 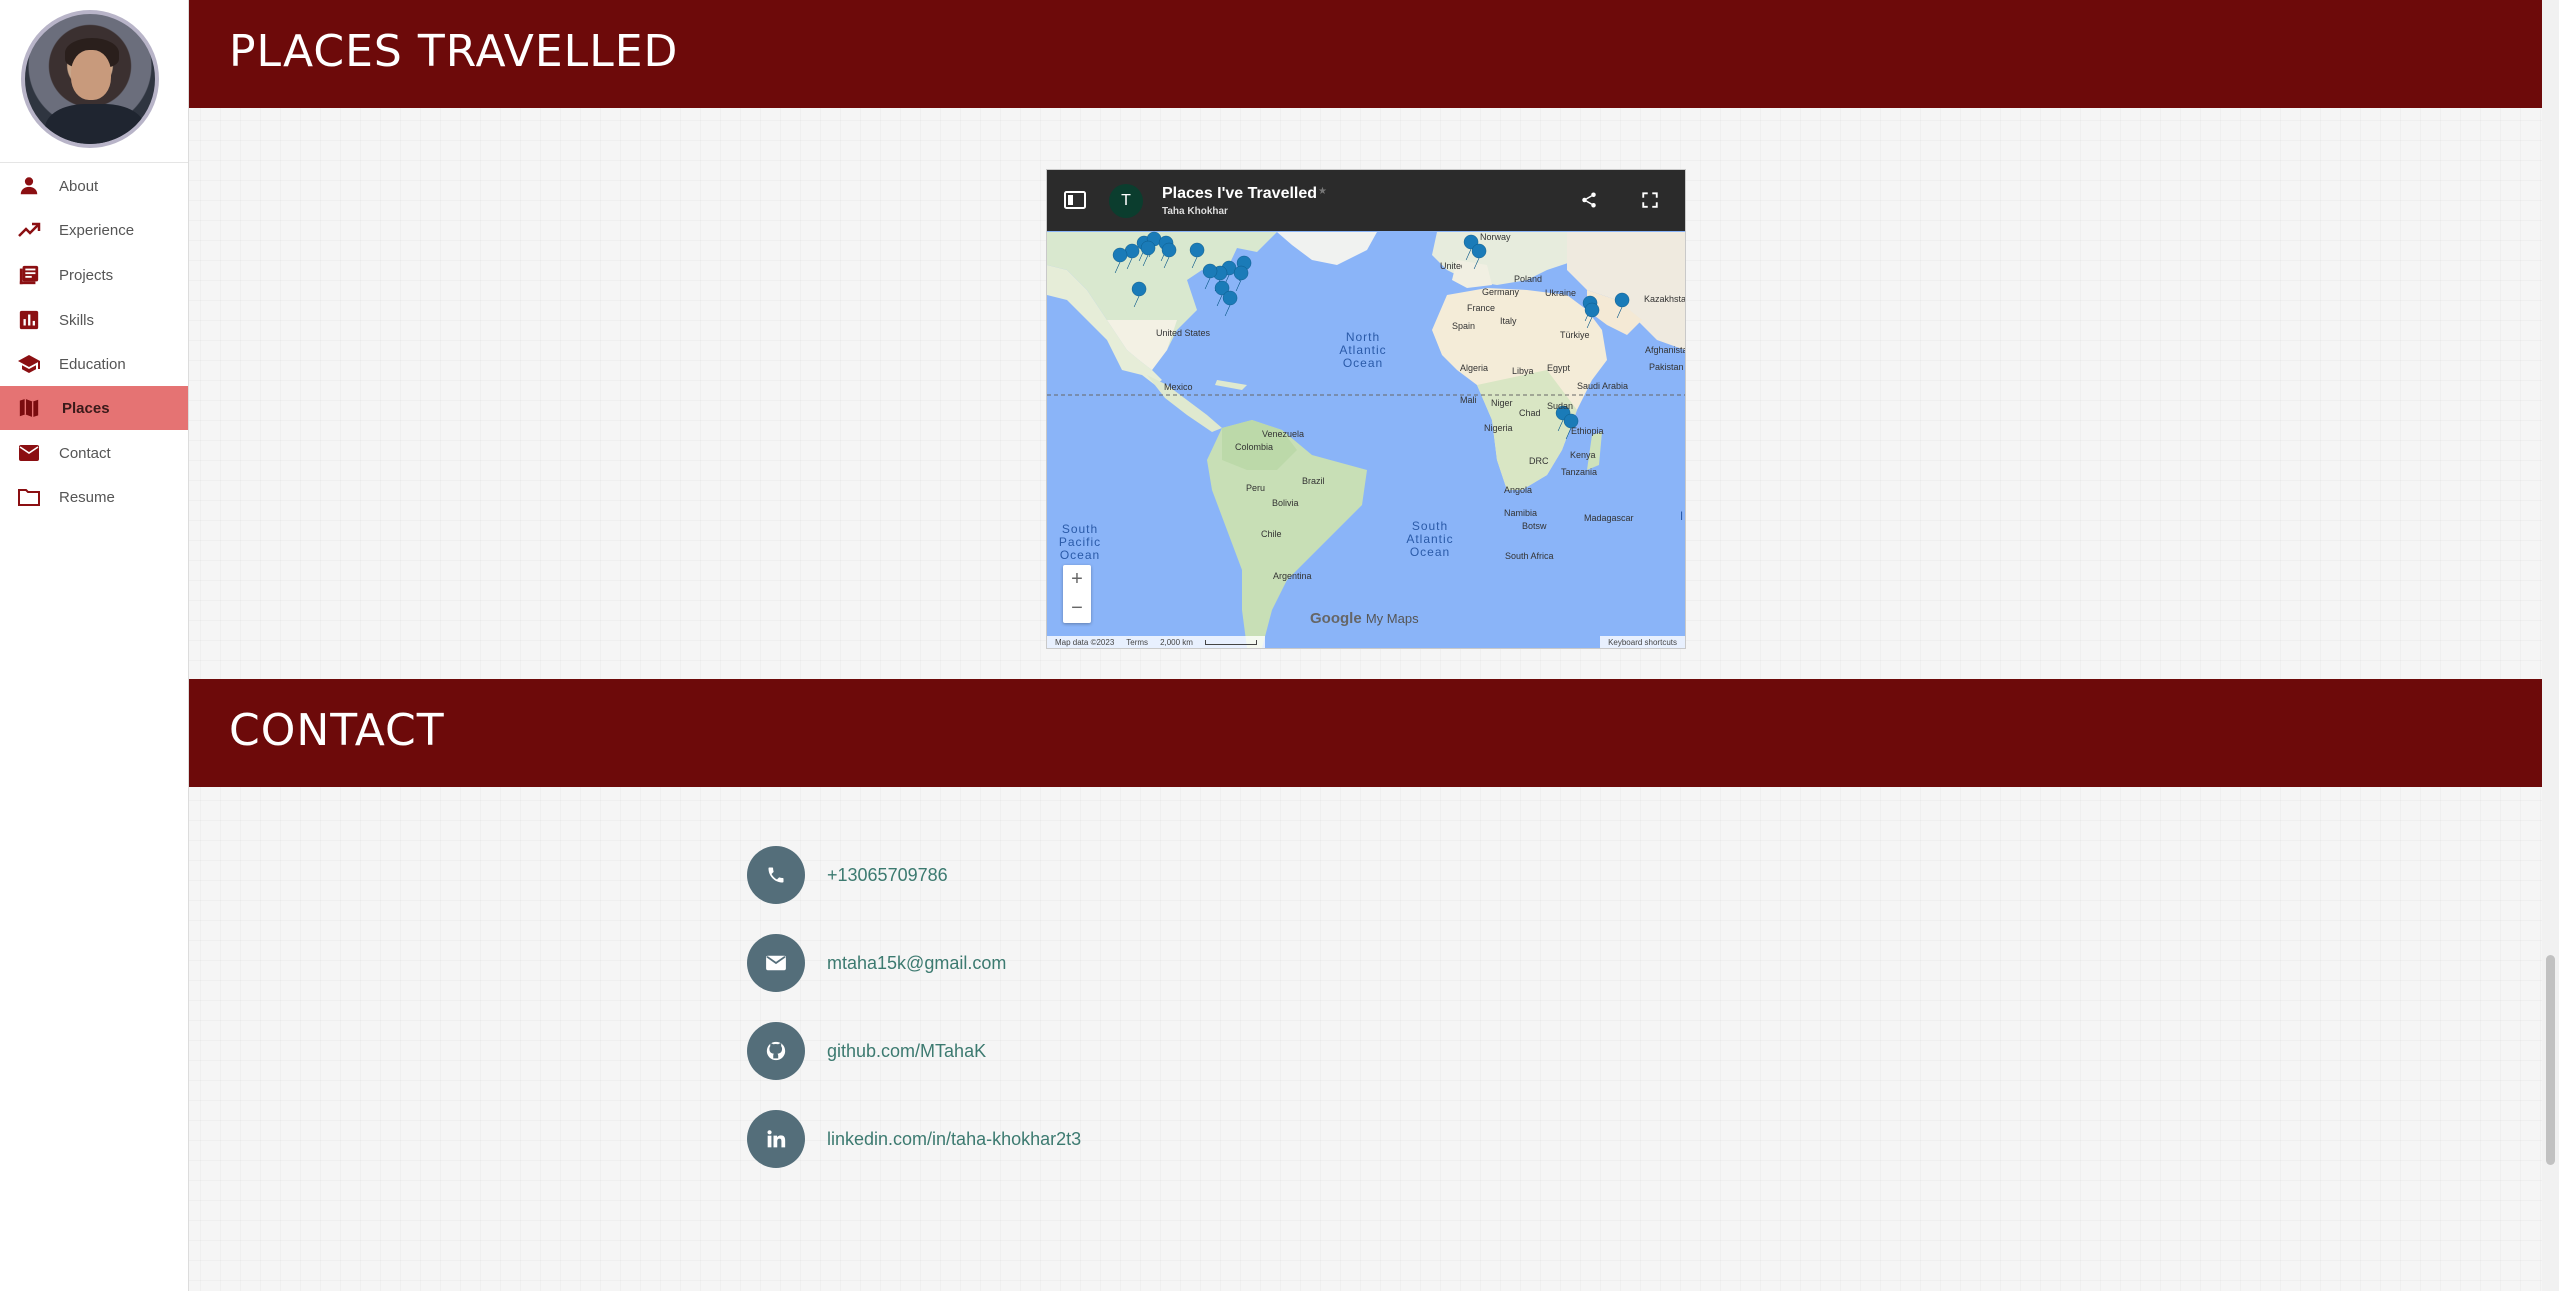 What do you see at coordinates (1559, 368) in the screenshot?
I see `map-label: Egypt` at bounding box center [1559, 368].